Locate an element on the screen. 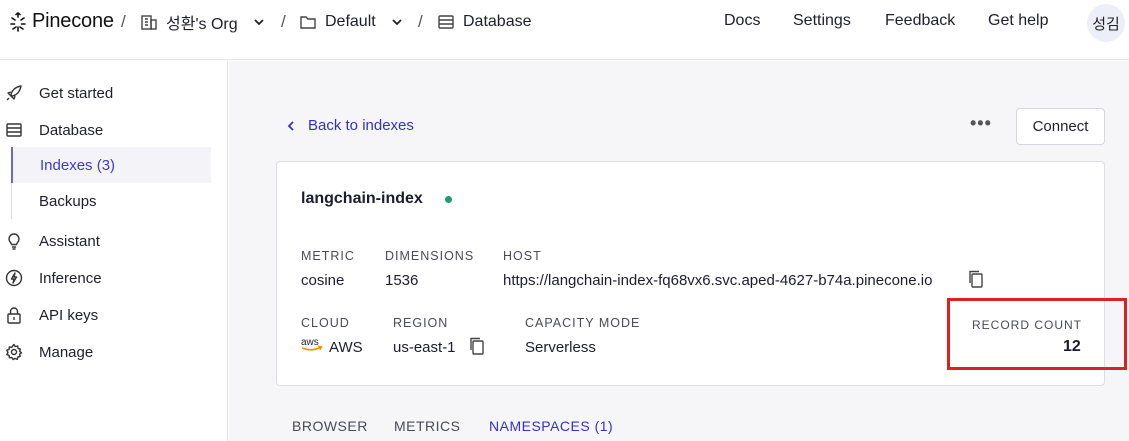 The height and width of the screenshot is (441, 1129). tab-metrics: METRICS is located at coordinates (427, 426).